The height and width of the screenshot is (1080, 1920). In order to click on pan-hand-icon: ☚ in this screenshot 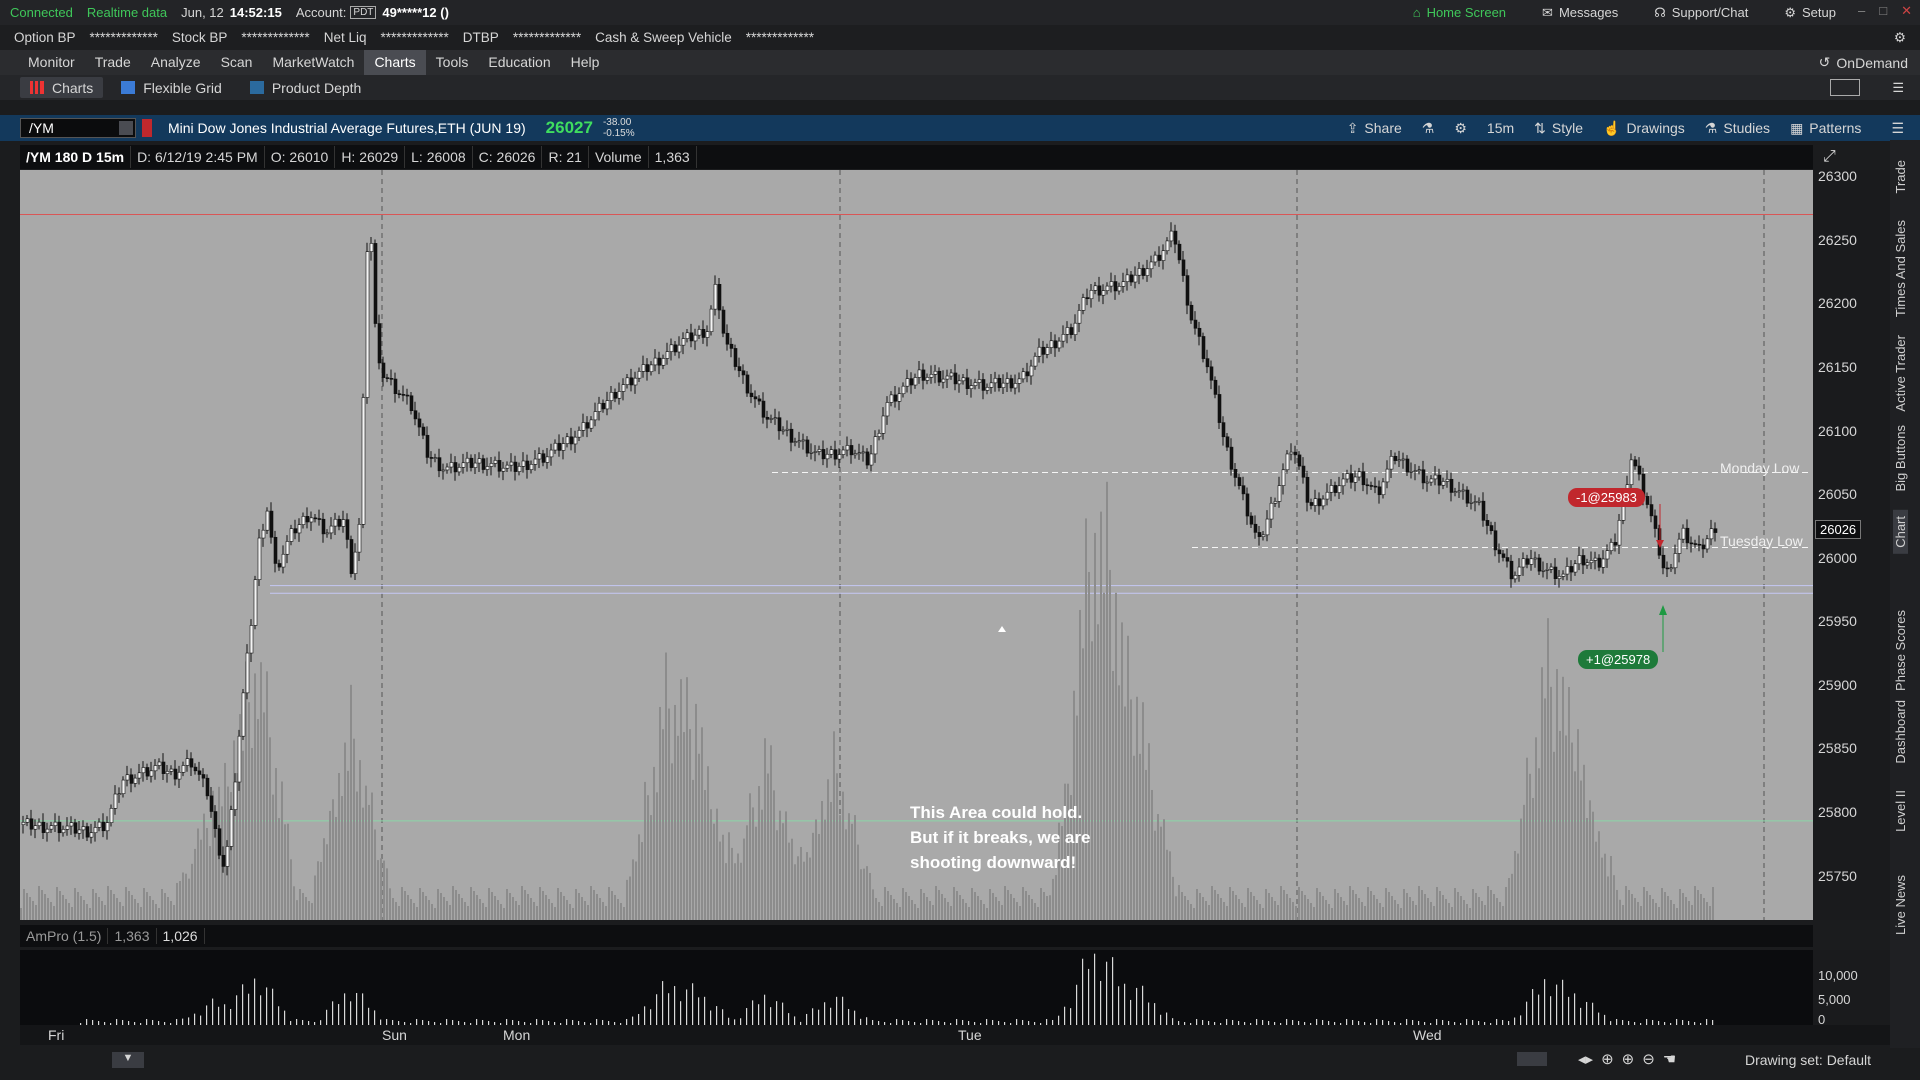, I will do `click(1669, 1059)`.